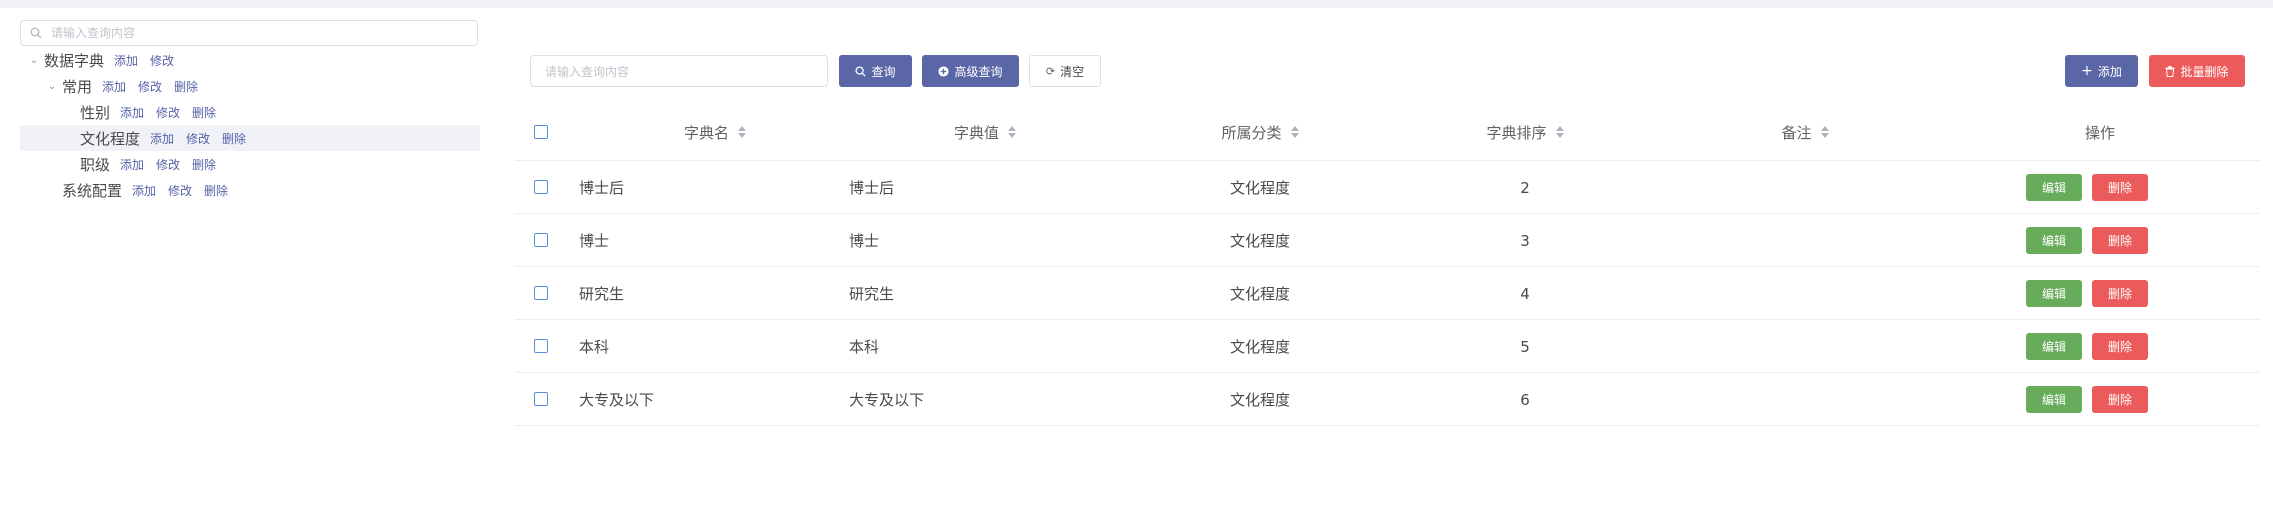 Image resolution: width=2273 pixels, height=523 pixels. What do you see at coordinates (1050, 71) in the screenshot?
I see `refresh-icon: ⟳` at bounding box center [1050, 71].